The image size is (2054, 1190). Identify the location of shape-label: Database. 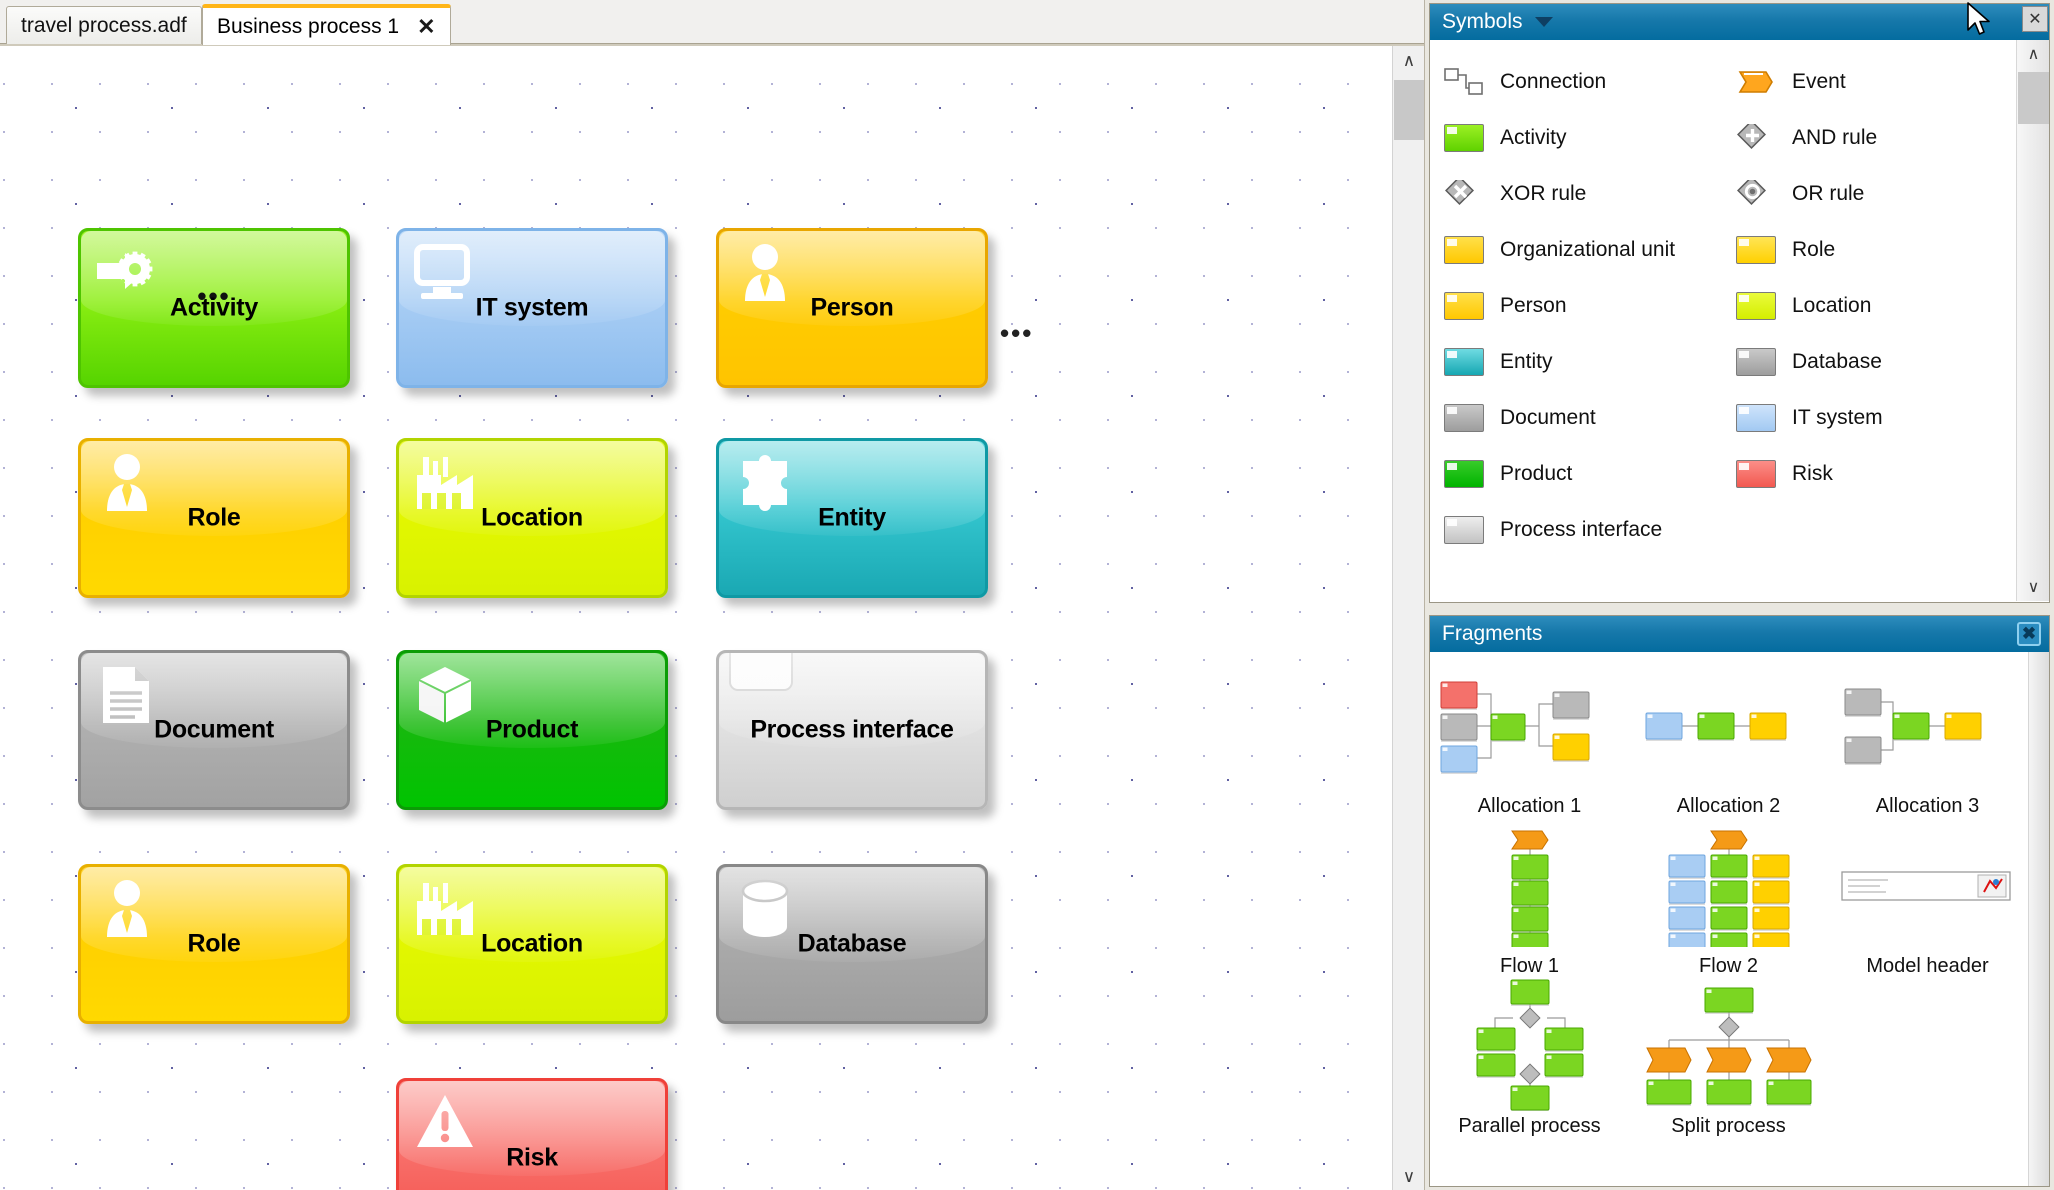
(852, 943).